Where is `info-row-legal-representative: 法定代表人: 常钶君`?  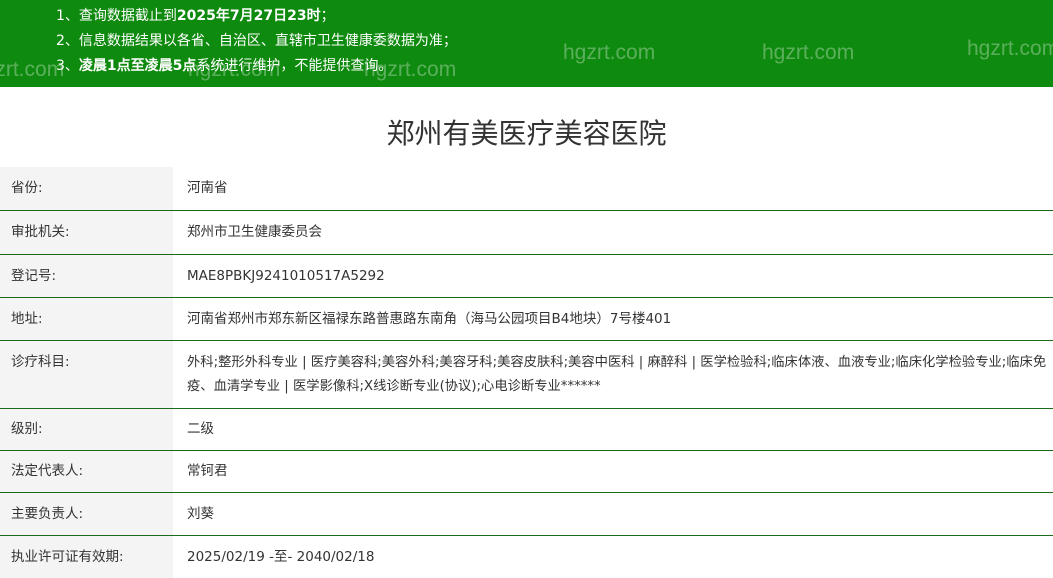 info-row-legal-representative: 法定代表人: 常钶君 is located at coordinates (526, 471).